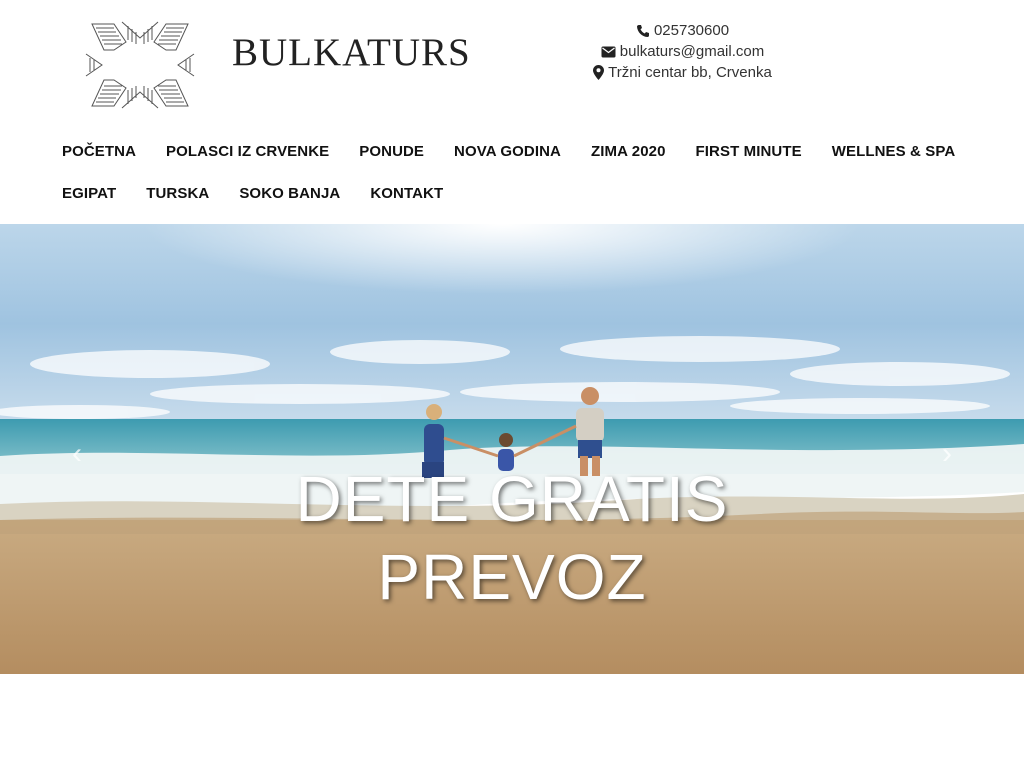 The height and width of the screenshot is (768, 1024). Describe the element at coordinates (99, 151) in the screenshot. I see `nav-item-pocetna: POČETNA` at that location.